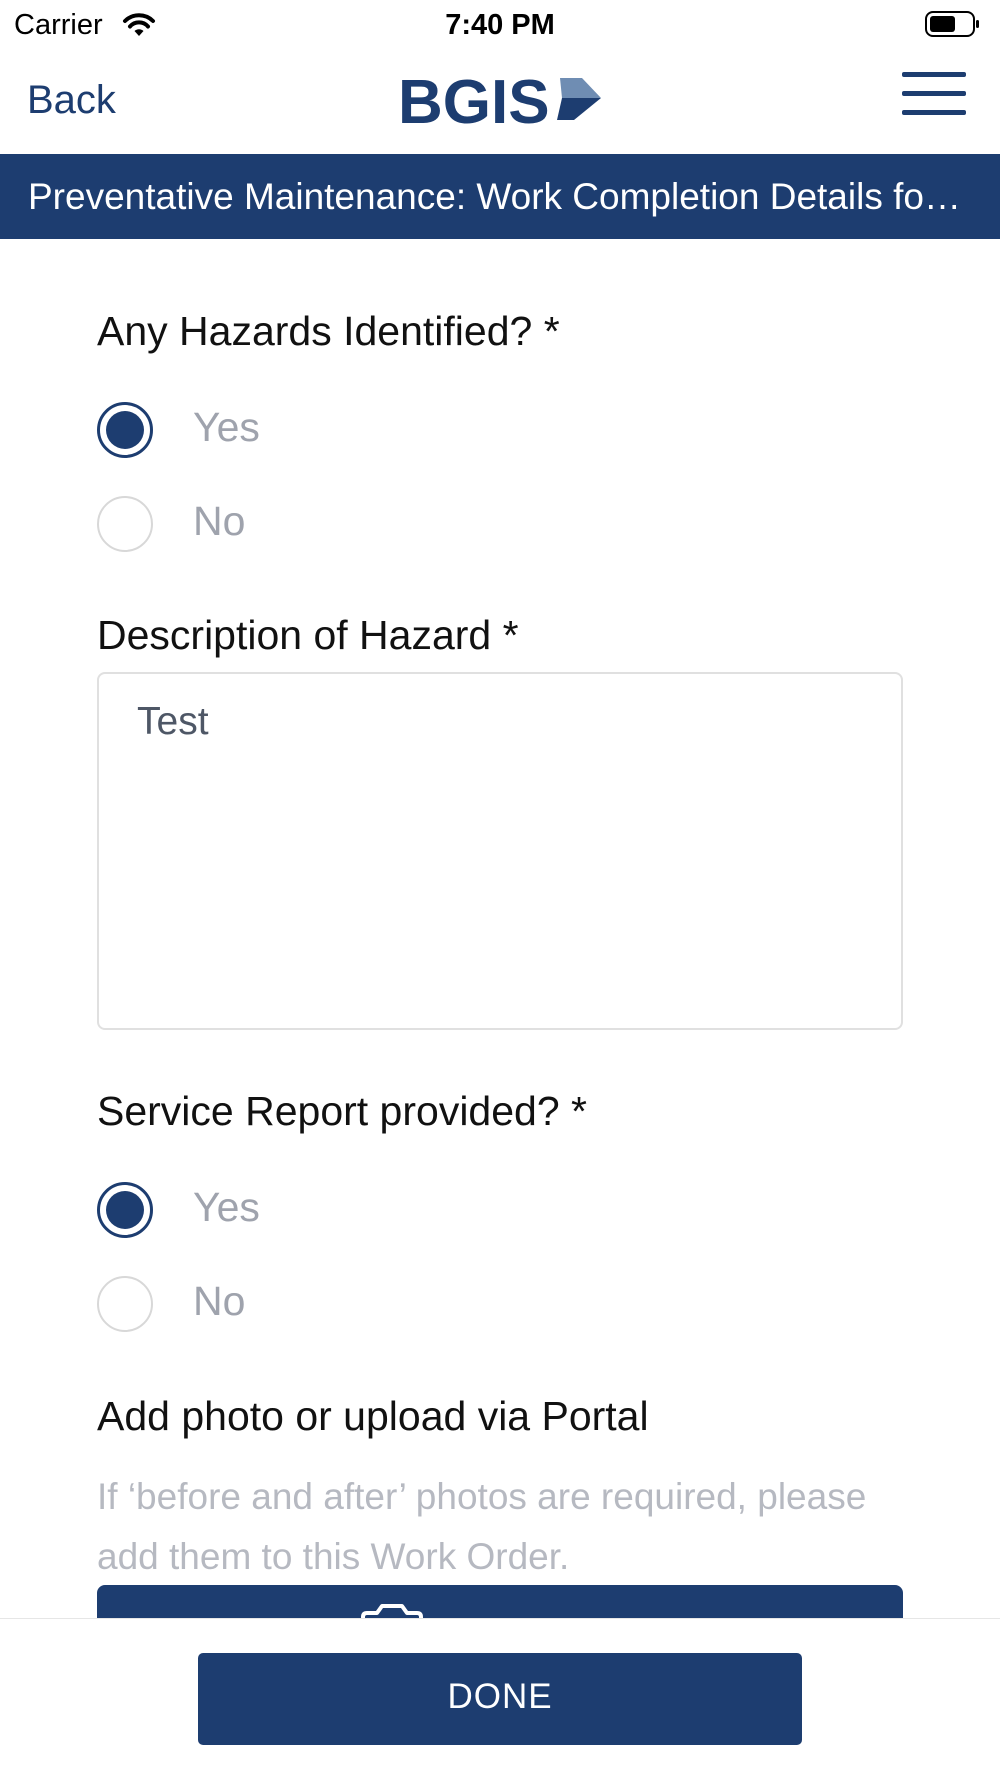 Image resolution: width=1000 pixels, height=1779 pixels. I want to click on battery-icon, so click(953, 24).